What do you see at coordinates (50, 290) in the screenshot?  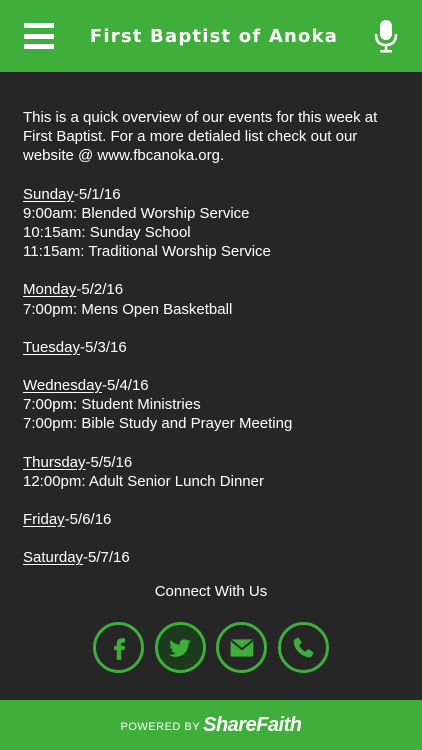 I see `day-name: Monday` at bounding box center [50, 290].